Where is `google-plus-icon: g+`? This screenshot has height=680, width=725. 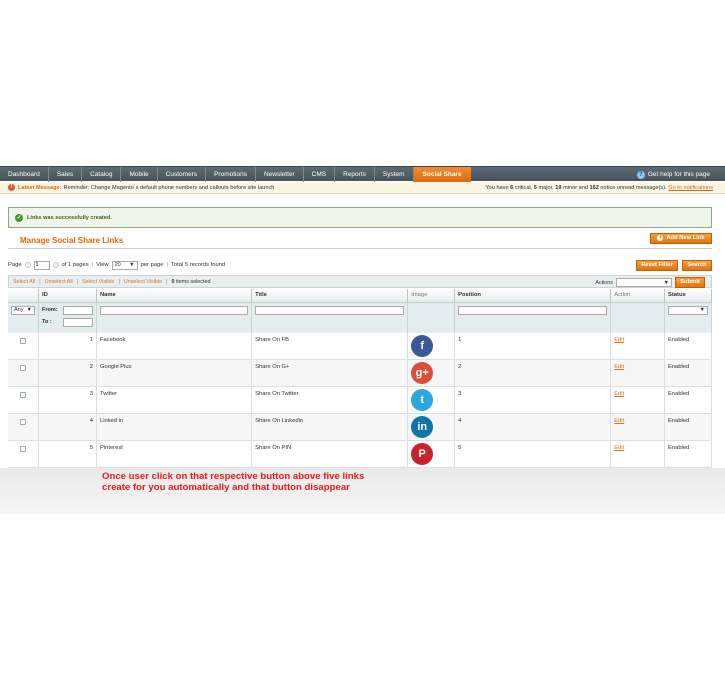
google-plus-icon: g+ is located at coordinates (422, 373).